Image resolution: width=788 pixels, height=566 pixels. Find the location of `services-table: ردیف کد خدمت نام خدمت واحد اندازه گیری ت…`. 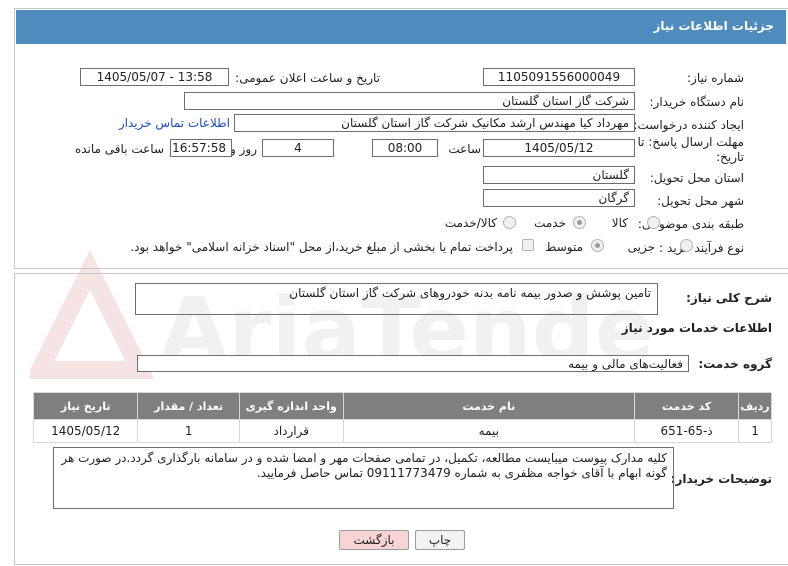

services-table: ردیف کد خدمت نام خدمت واحد اندازه گیری ت… is located at coordinates (402, 417).